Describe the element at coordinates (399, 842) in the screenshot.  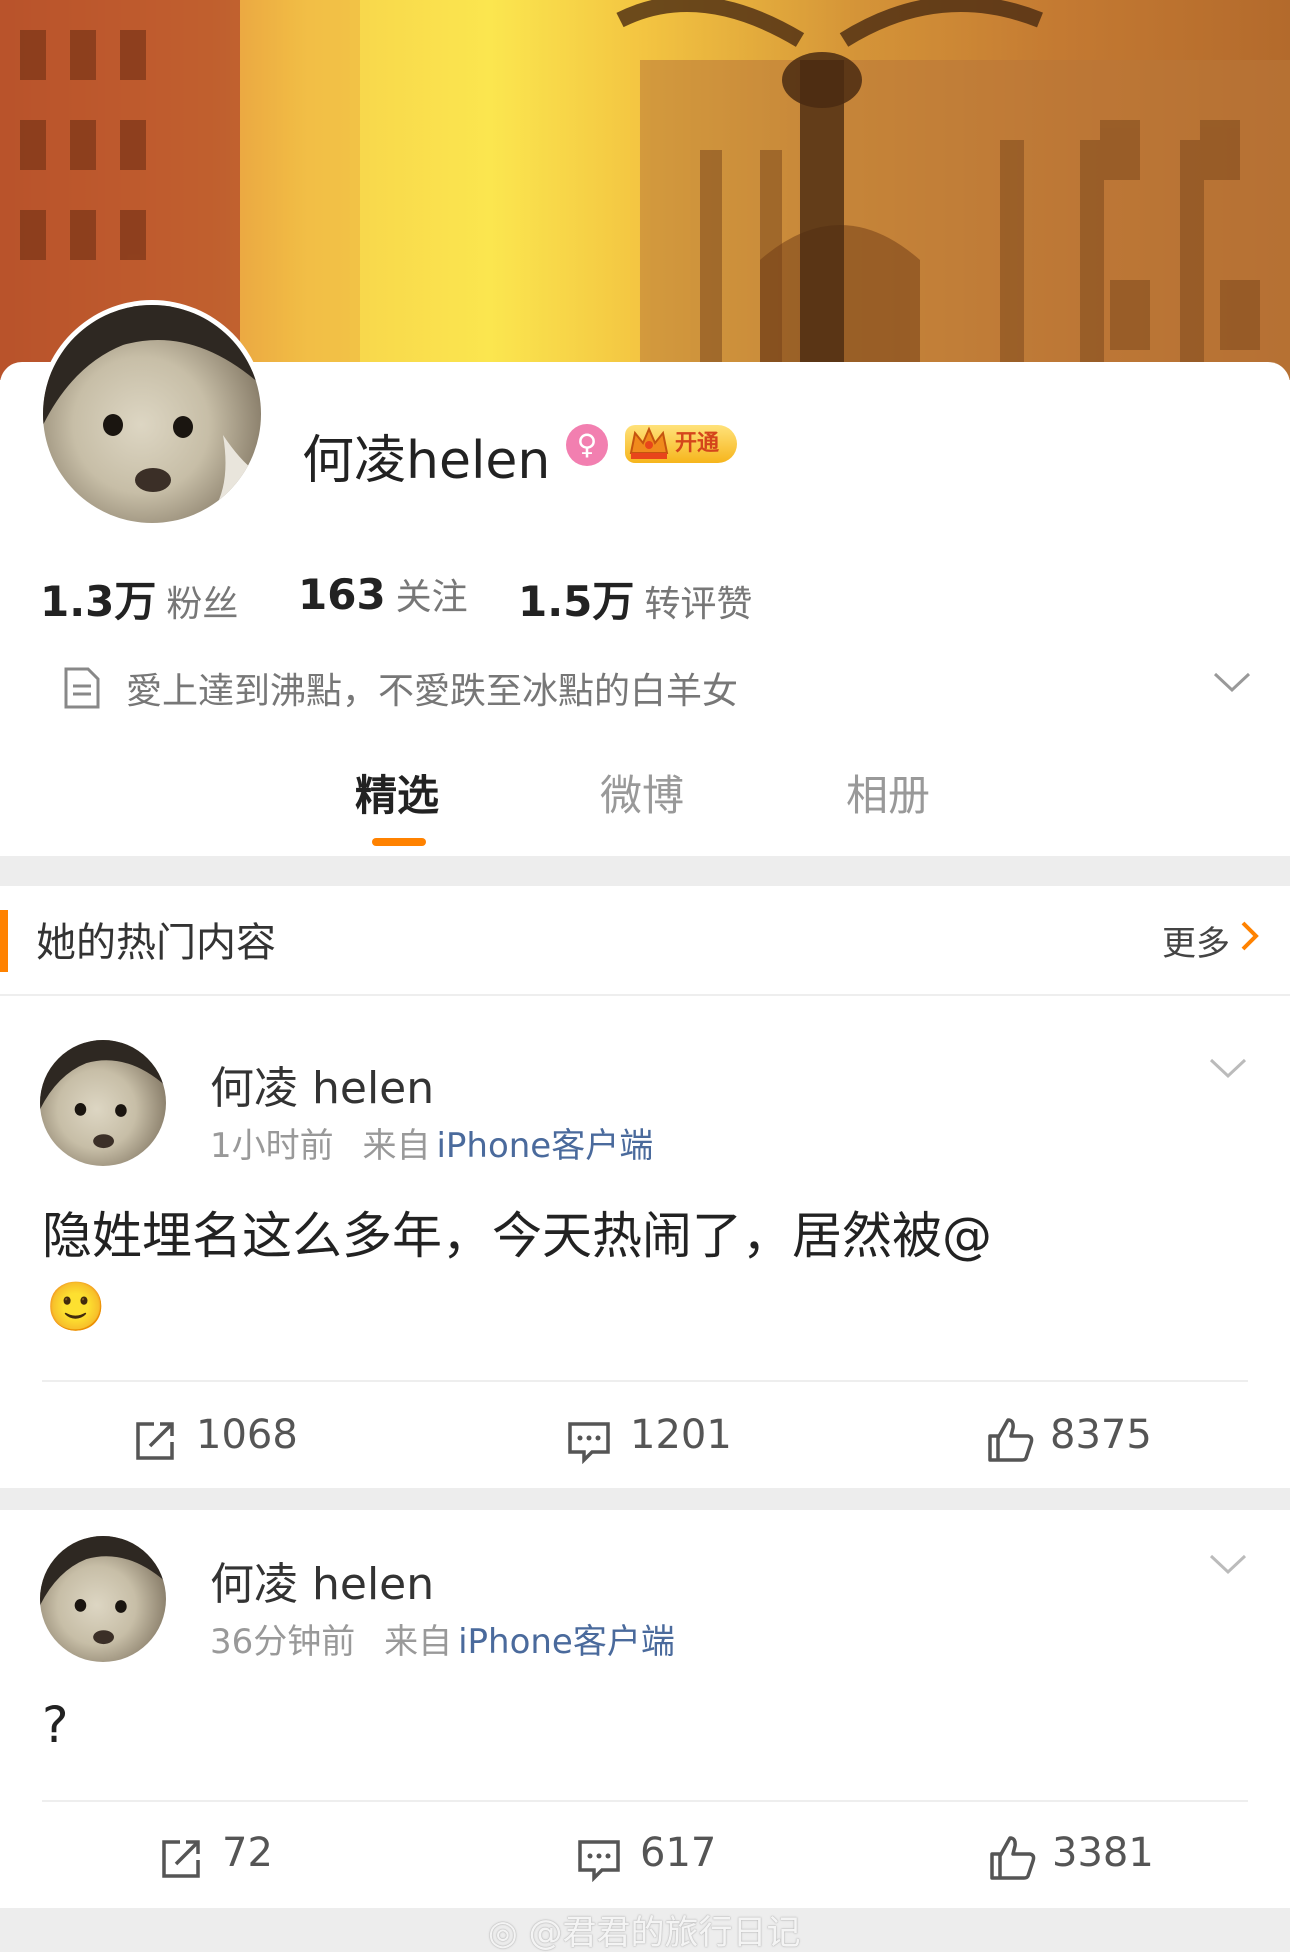
I see `active-tab-indicator` at that location.